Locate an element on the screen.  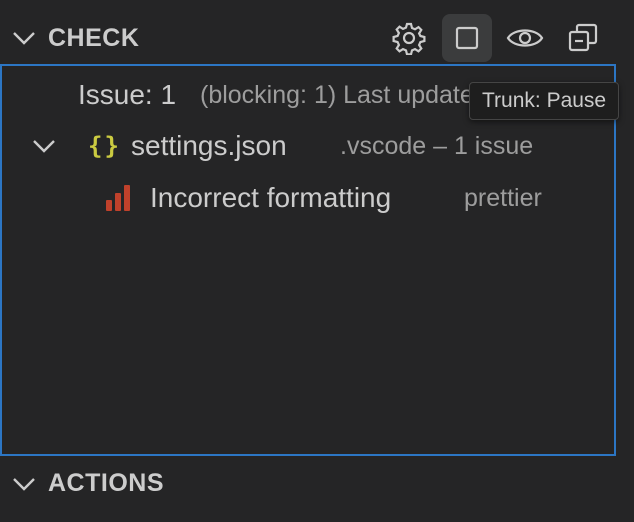
file-name: settings.json is located at coordinates (209, 145).